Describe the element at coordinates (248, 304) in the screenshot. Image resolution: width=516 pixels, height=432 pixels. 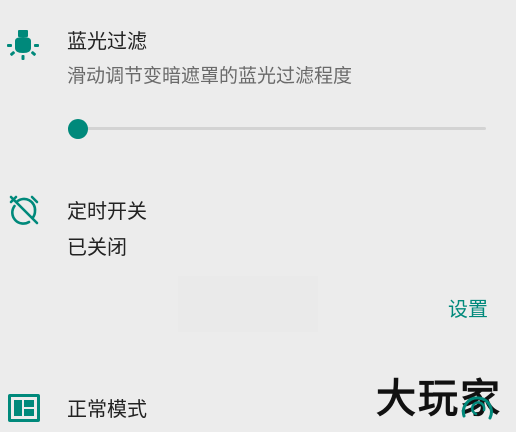
I see `blank-area` at that location.